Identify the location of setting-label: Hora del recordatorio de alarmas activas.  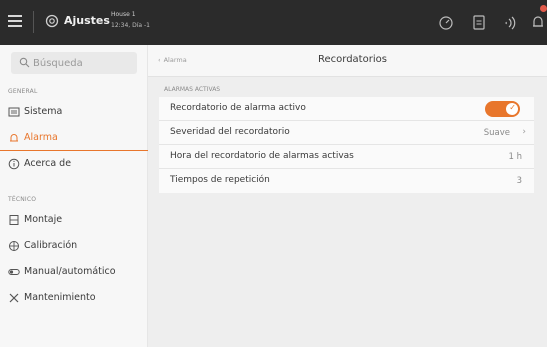
(262, 156).